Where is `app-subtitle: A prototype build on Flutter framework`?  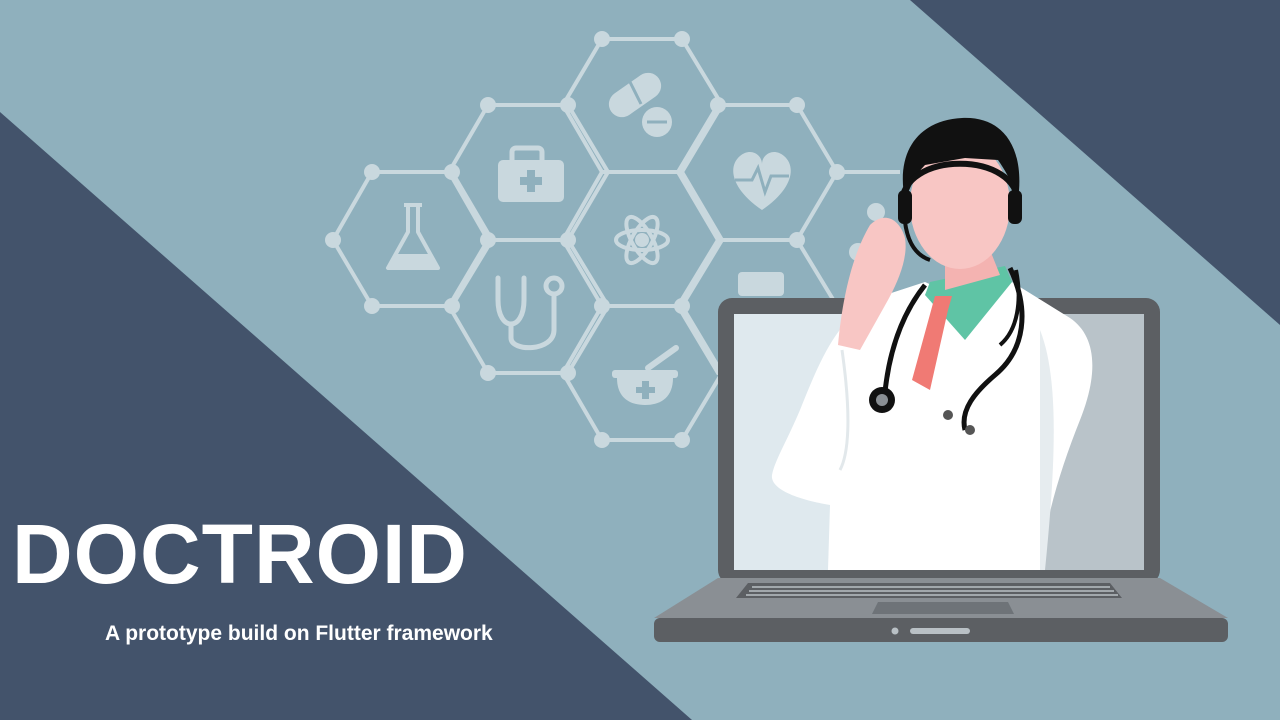 app-subtitle: A prototype build on Flutter framework is located at coordinates (299, 633).